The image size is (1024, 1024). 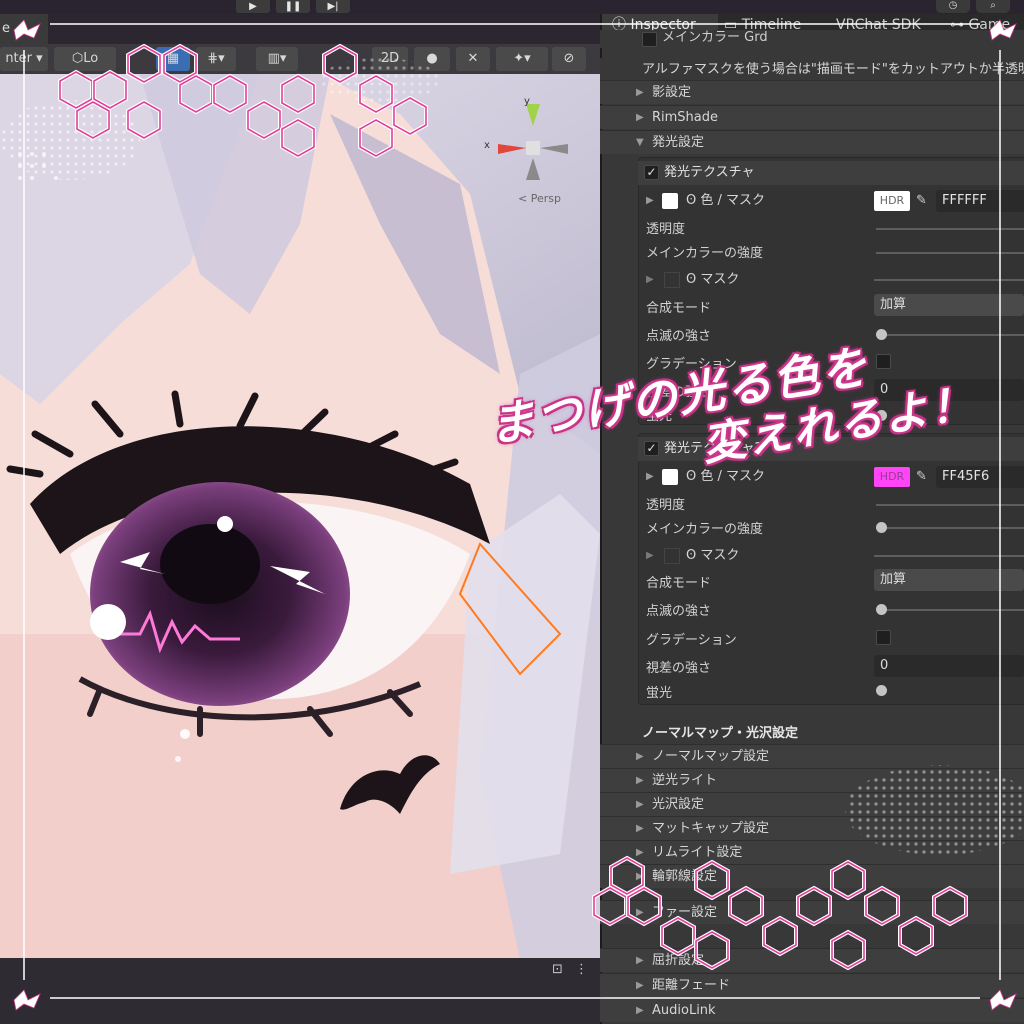 I want to click on emission1-gradient-checkbox, so click(x=883, y=361).